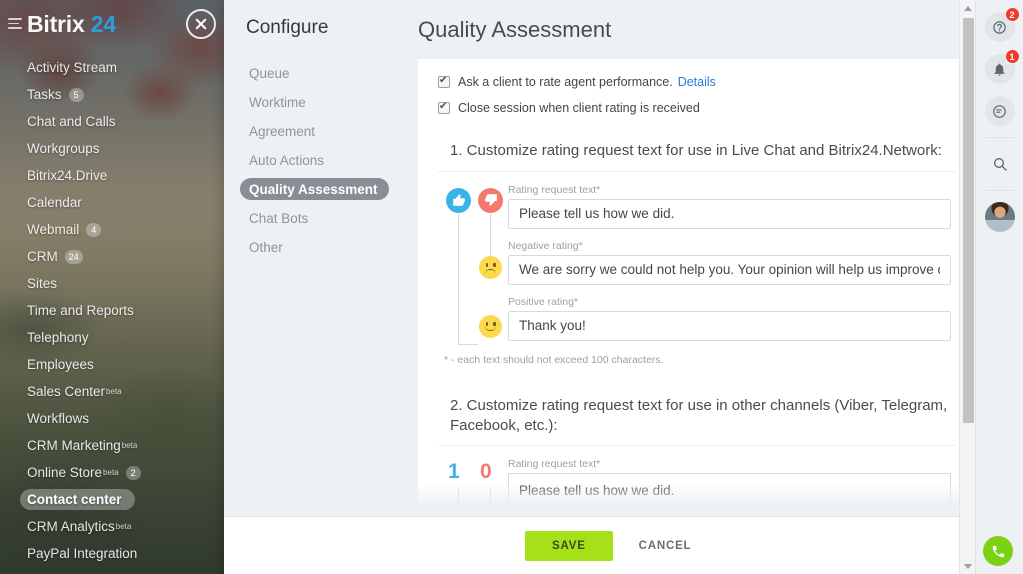 The height and width of the screenshot is (574, 1023). What do you see at coordinates (201, 24) in the screenshot?
I see `close-icon` at bounding box center [201, 24].